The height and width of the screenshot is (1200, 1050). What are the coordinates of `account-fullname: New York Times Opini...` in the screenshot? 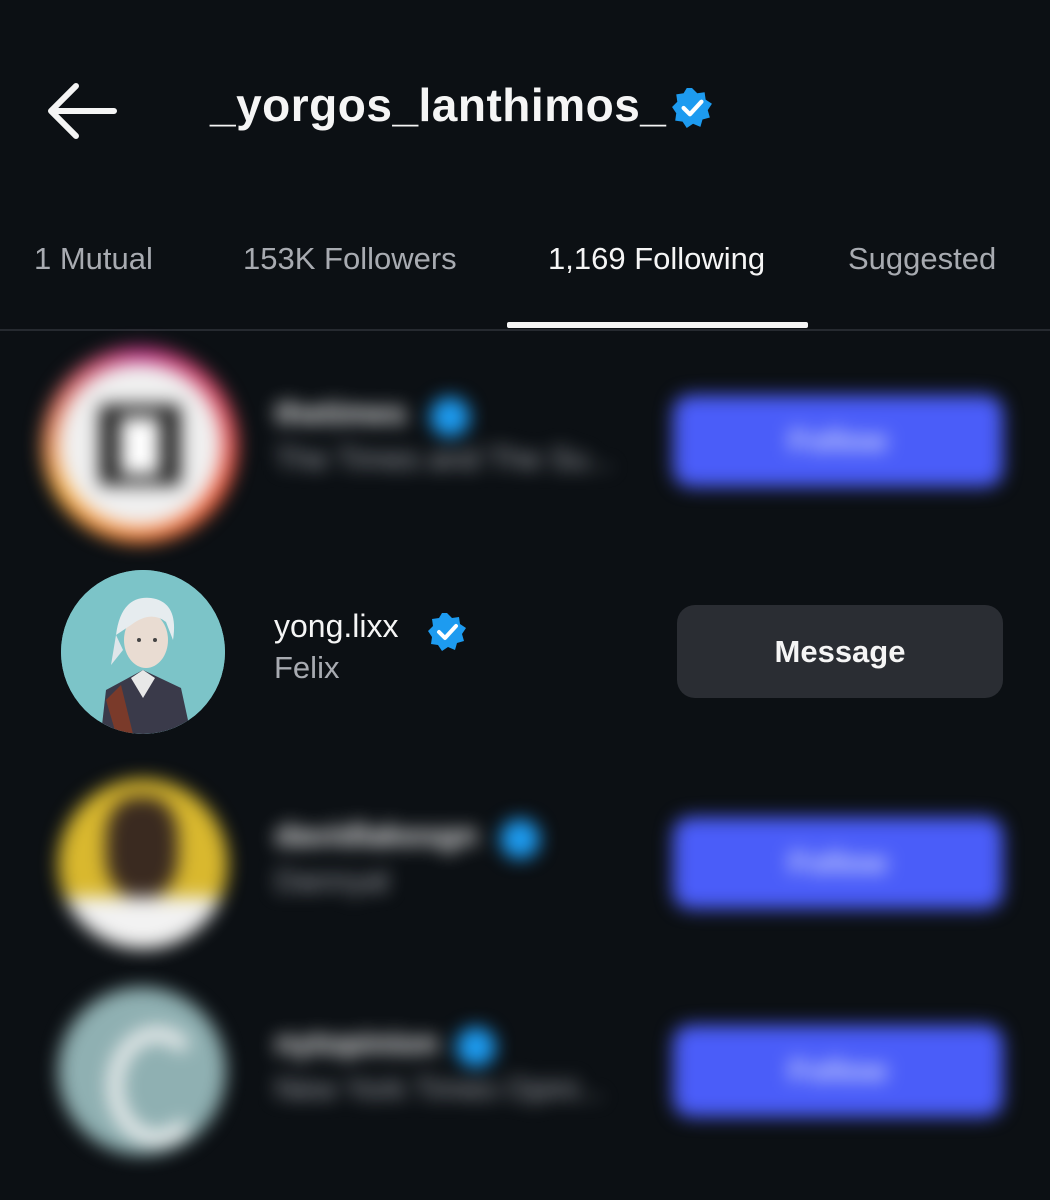 It's located at (440, 1088).